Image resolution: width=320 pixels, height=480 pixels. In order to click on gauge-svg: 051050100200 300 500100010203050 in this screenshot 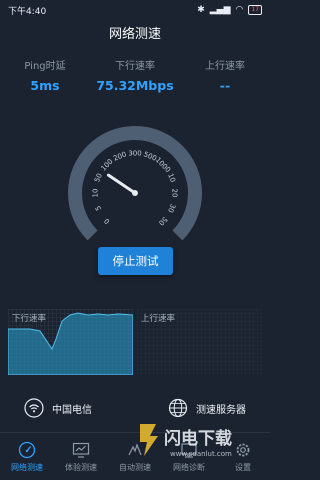, I will do `click(135, 183)`.